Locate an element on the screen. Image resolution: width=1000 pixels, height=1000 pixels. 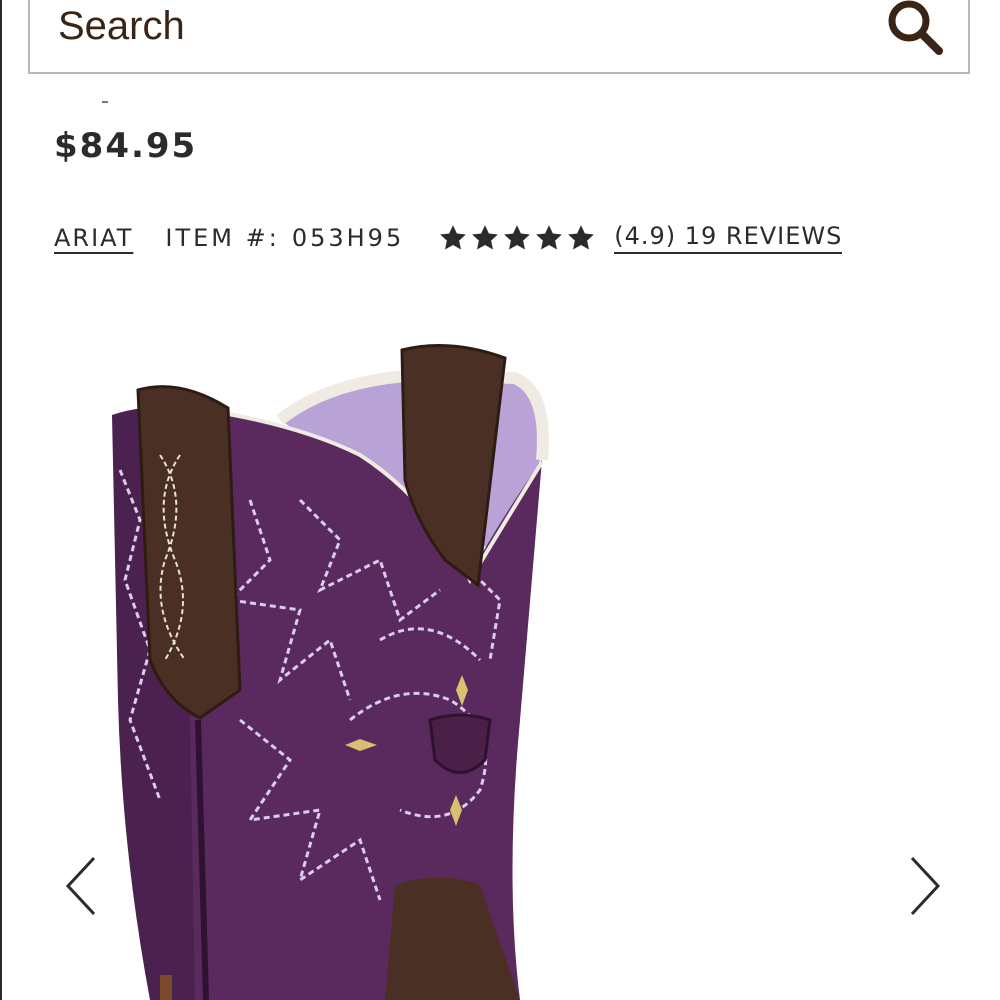
product-price: $84.95 is located at coordinates (126, 146).